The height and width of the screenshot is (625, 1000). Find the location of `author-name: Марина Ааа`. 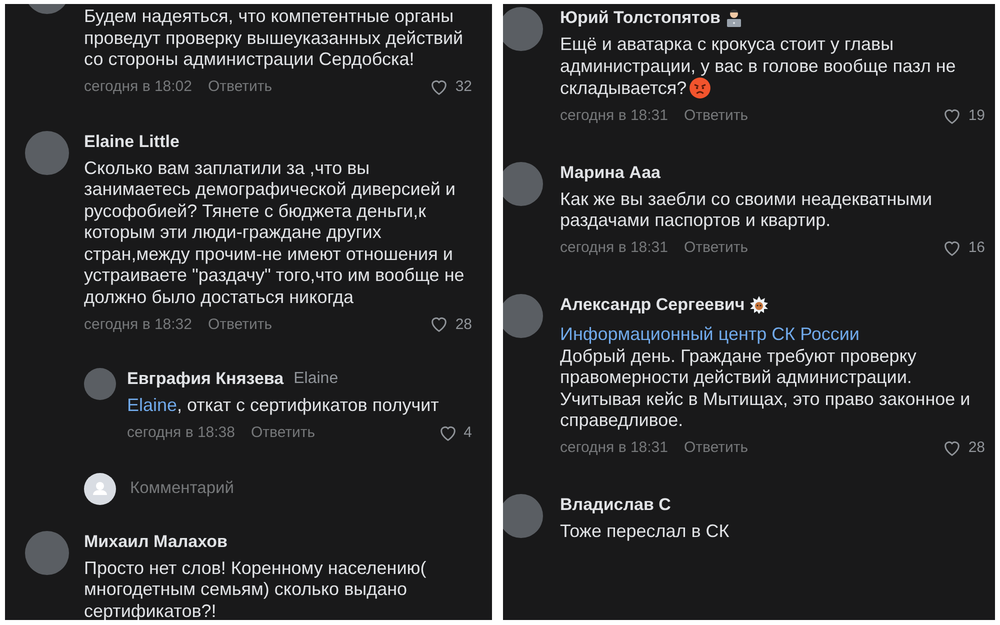

author-name: Марина Ааа is located at coordinates (610, 172).